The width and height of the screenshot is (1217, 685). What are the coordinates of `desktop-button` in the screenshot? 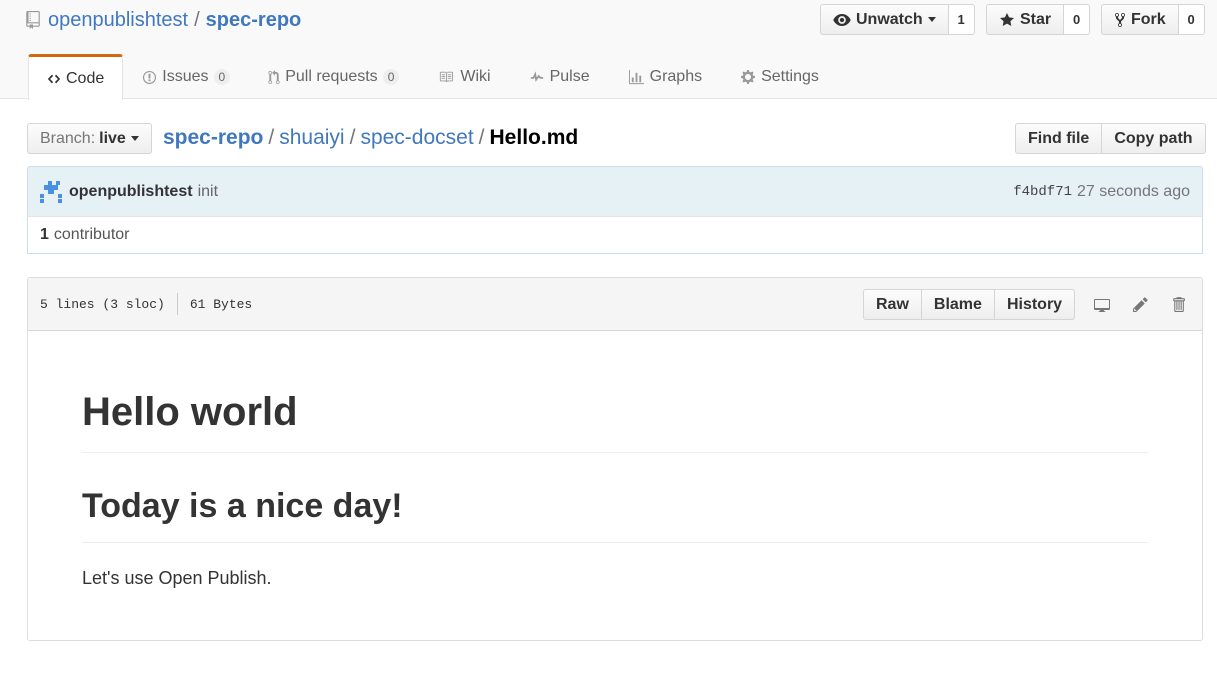 It's located at (1102, 304).